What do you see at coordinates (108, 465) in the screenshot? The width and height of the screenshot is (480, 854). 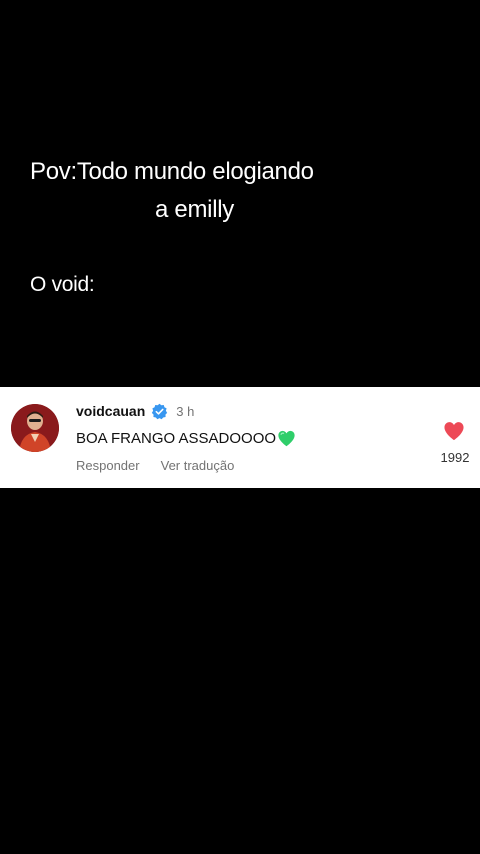 I see `reply-button: Responder` at bounding box center [108, 465].